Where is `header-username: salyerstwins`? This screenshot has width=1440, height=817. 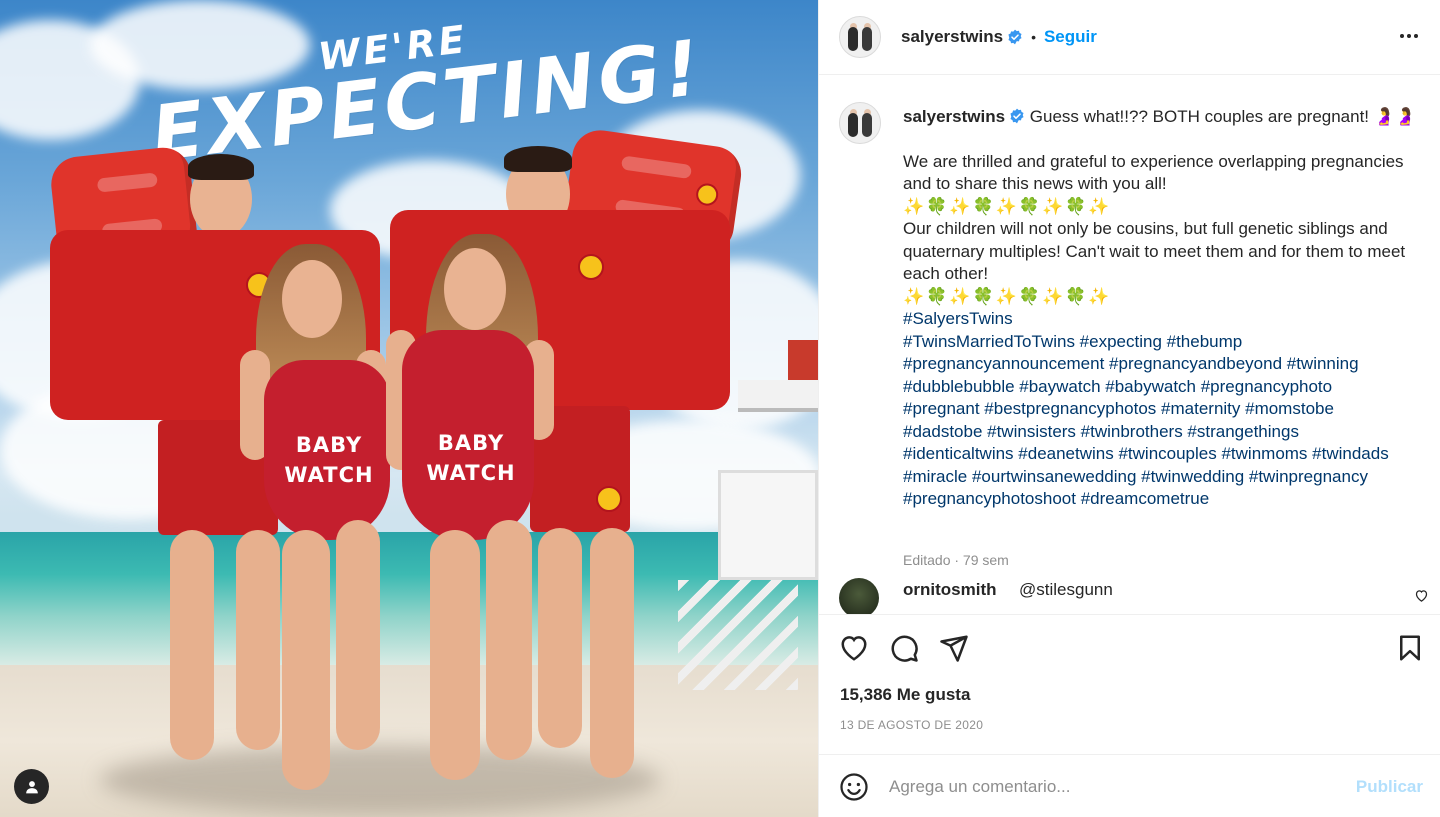
header-username: salyerstwins is located at coordinates (952, 37).